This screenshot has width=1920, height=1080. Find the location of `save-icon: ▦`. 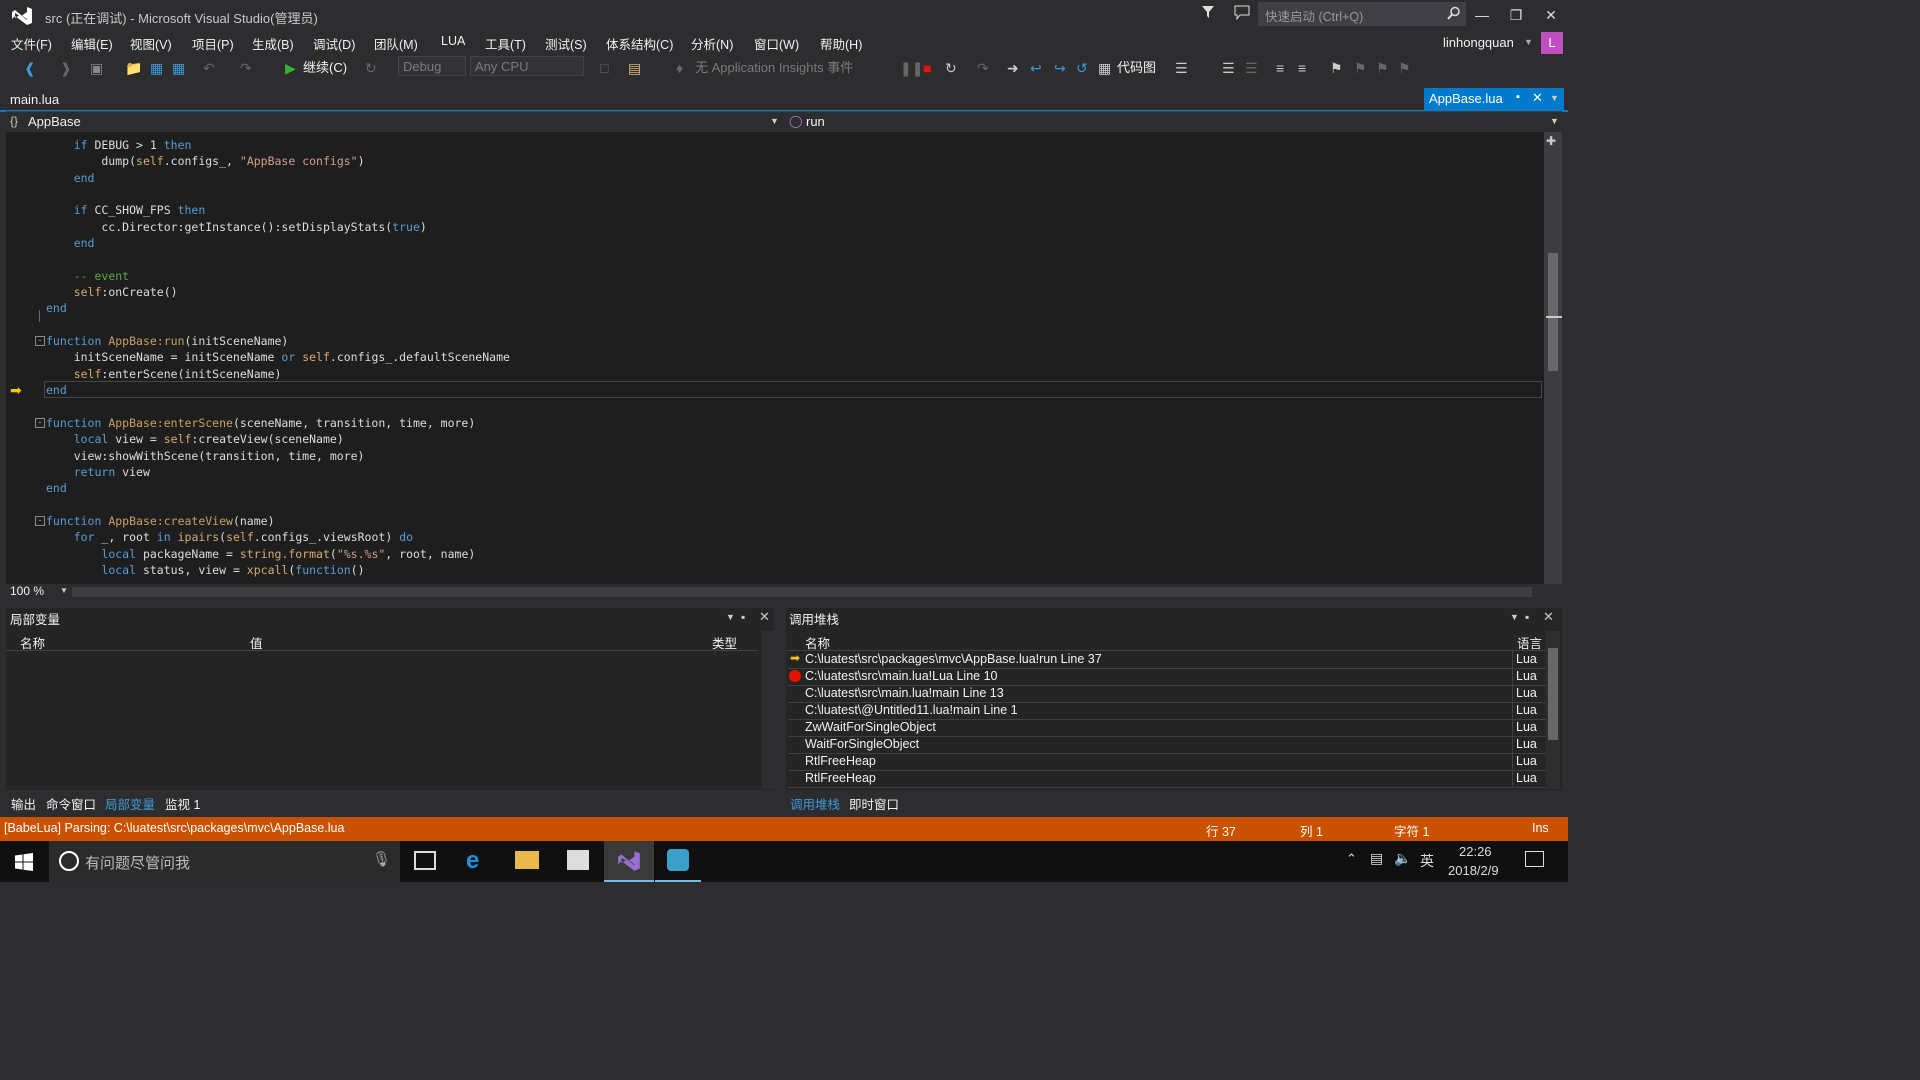

save-icon: ▦ is located at coordinates (156, 68).